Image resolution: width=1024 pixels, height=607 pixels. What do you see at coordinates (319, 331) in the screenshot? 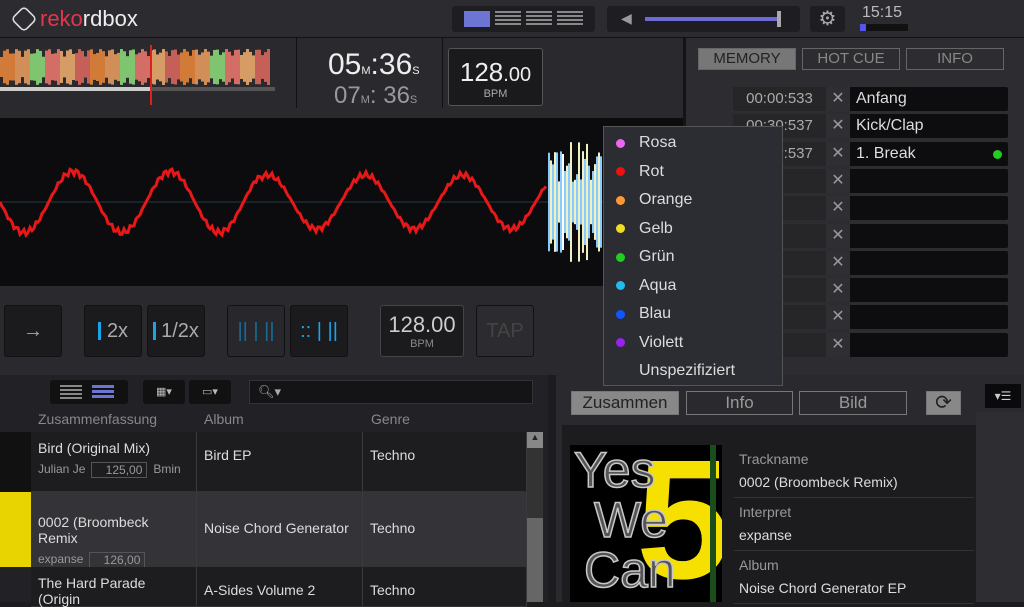
I see `grid-shift-right-button: :: | ||` at bounding box center [319, 331].